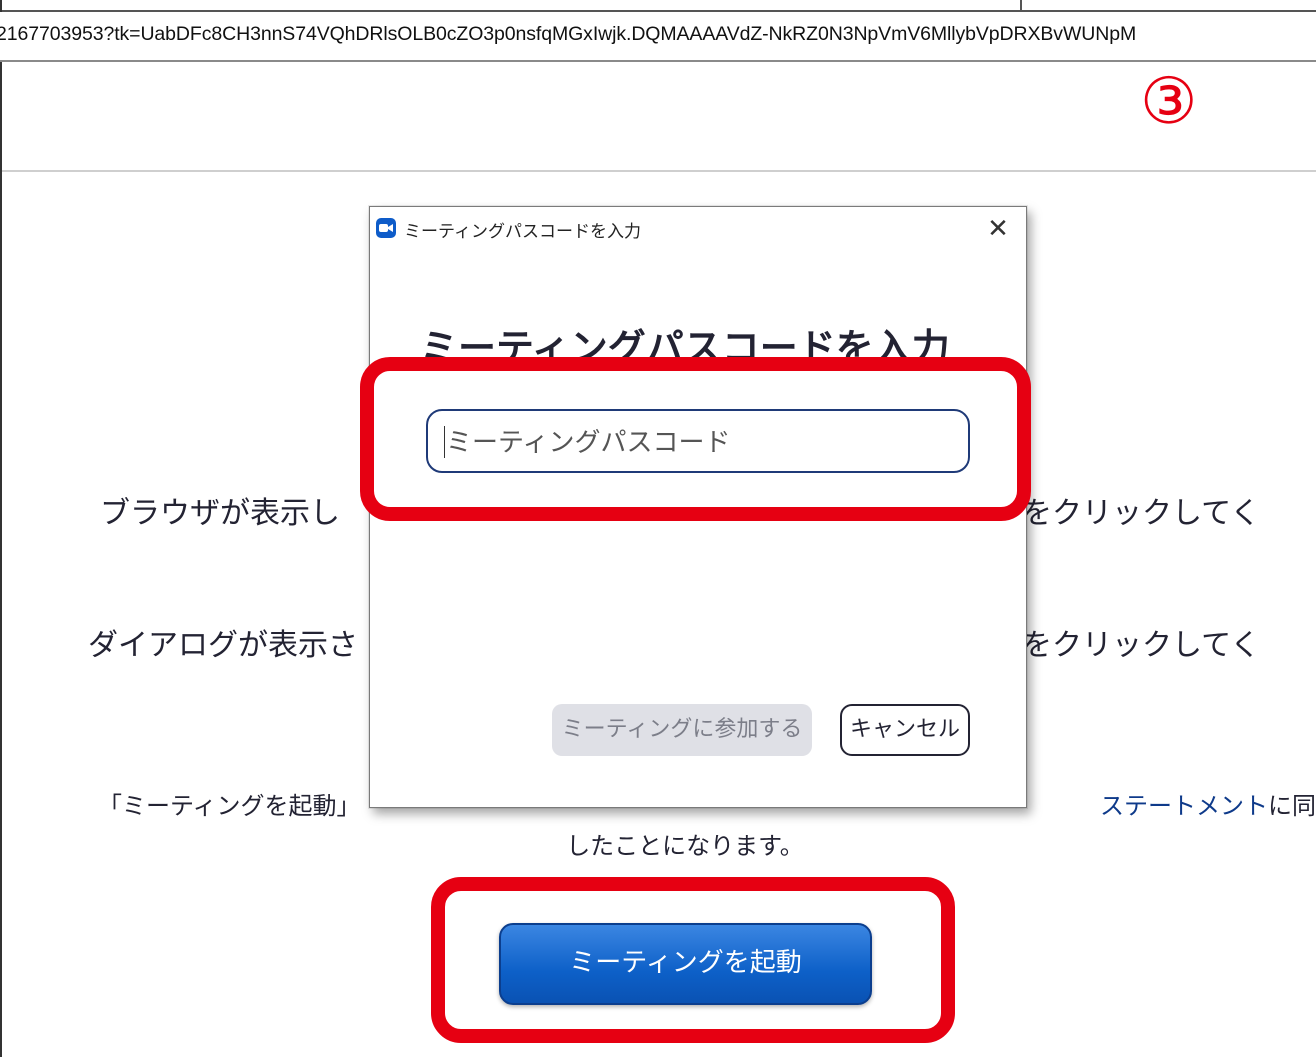  What do you see at coordinates (659, 171) in the screenshot?
I see `header-divider` at bounding box center [659, 171].